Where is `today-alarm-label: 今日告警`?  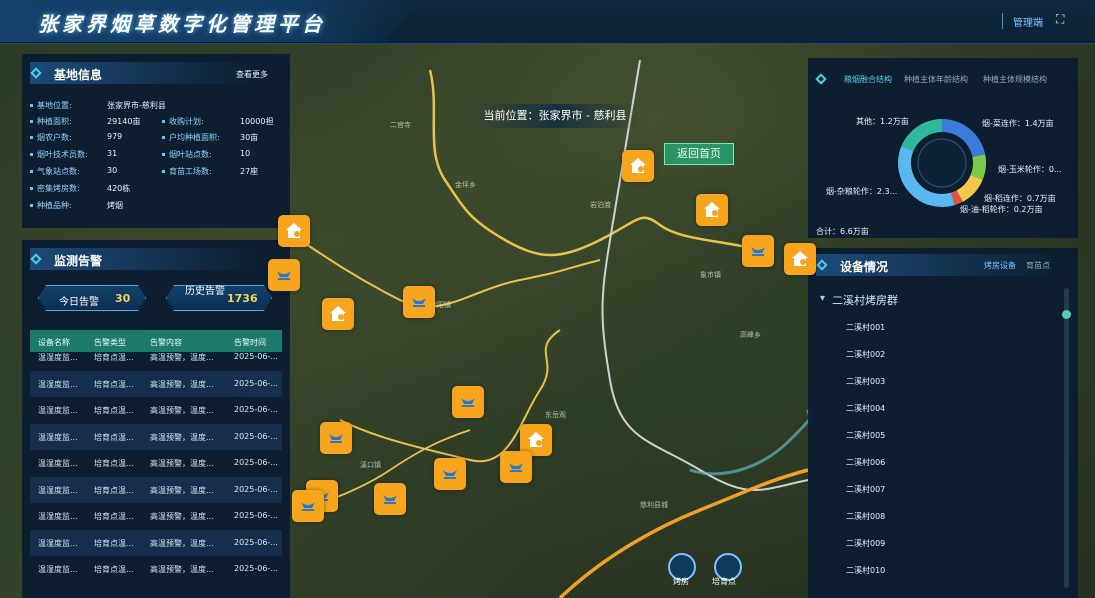 today-alarm-label: 今日告警 is located at coordinates (79, 302).